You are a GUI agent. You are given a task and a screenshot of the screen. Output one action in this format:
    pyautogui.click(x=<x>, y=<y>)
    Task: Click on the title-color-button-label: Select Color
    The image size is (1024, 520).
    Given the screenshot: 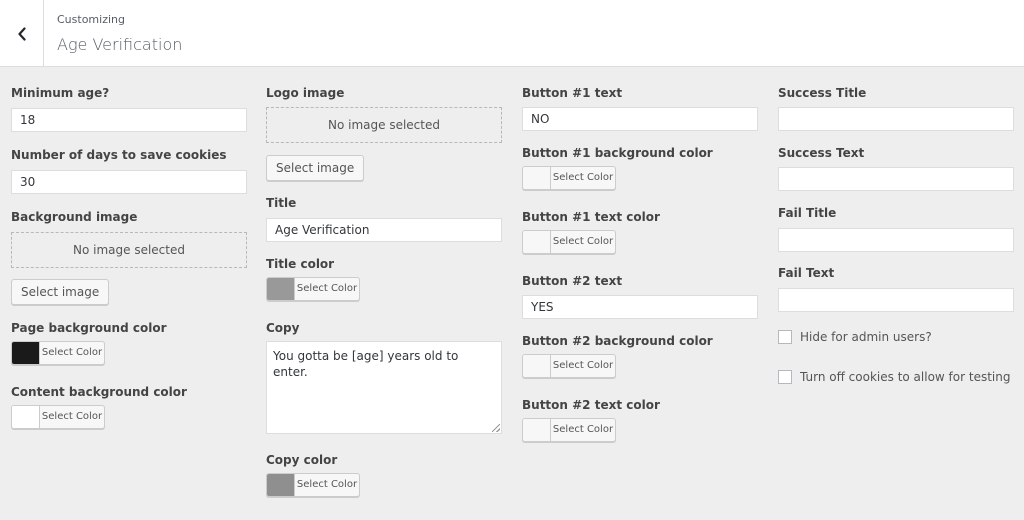 What is the action you would take?
    pyautogui.click(x=327, y=288)
    